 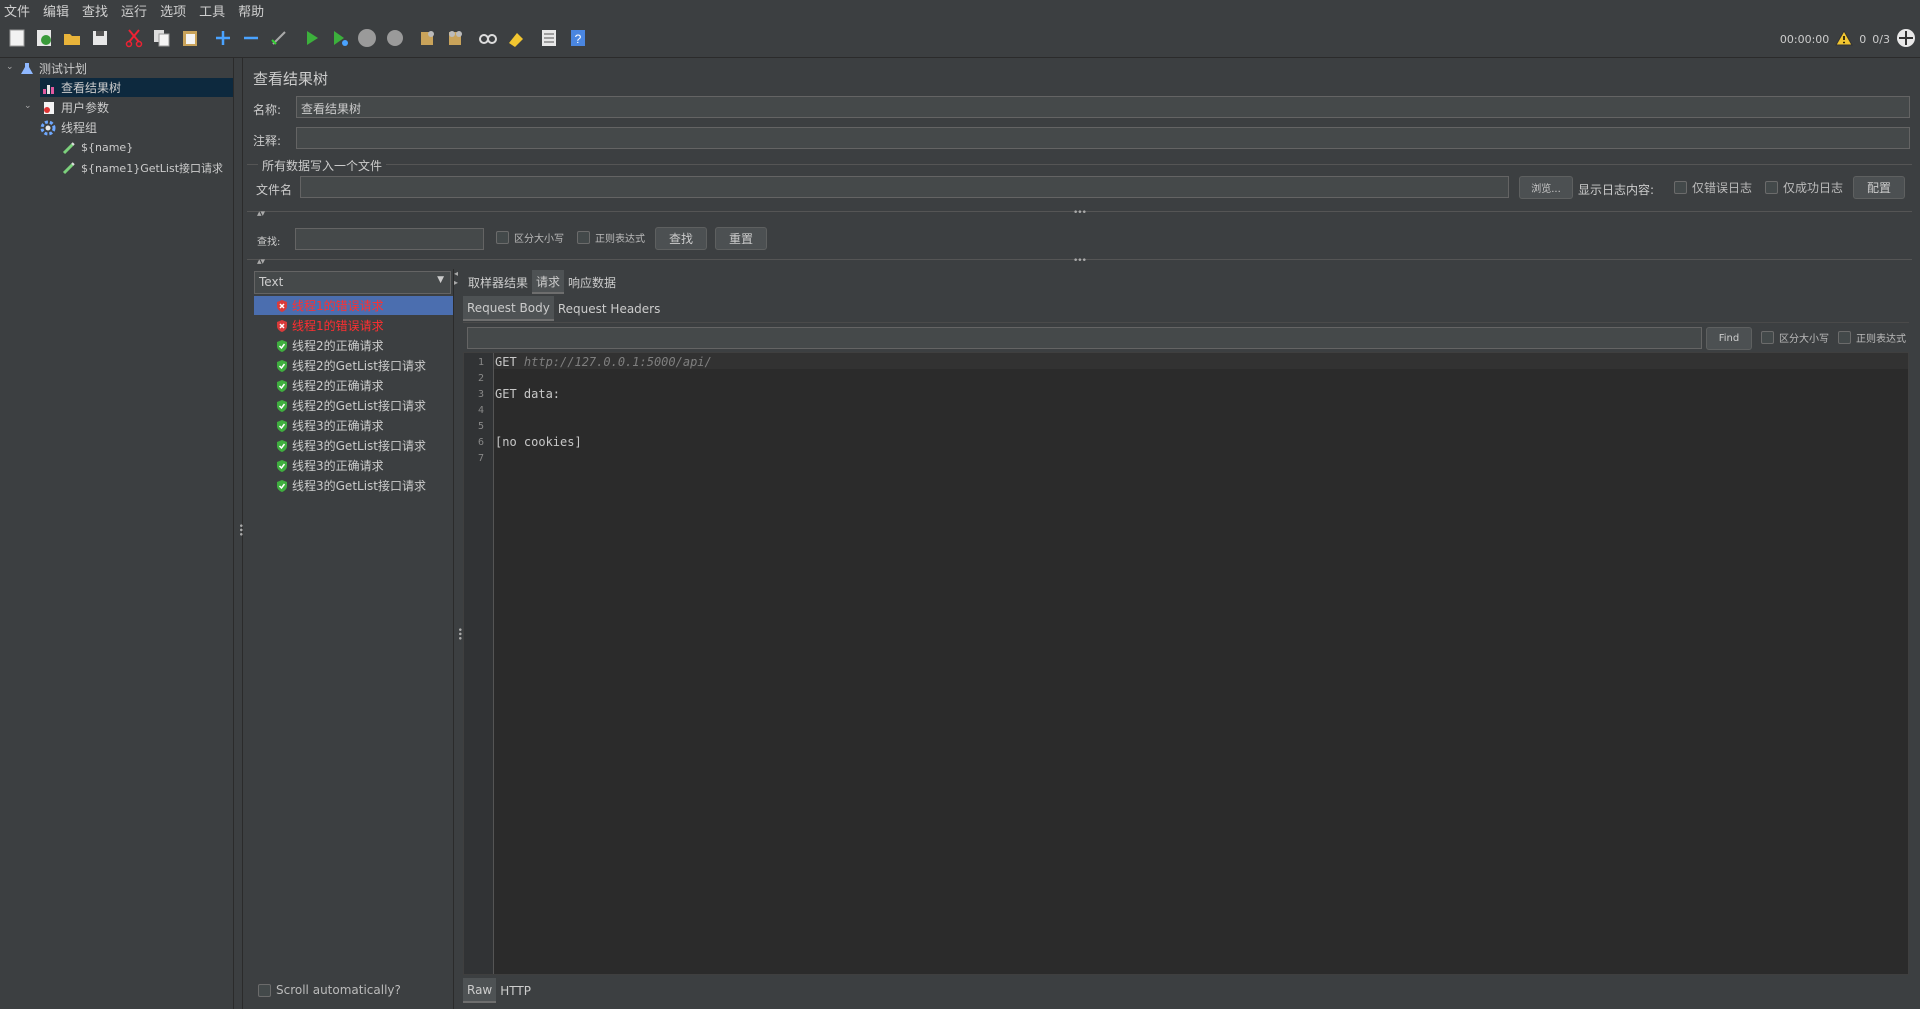 I want to click on renderer-value: Text, so click(x=271, y=282).